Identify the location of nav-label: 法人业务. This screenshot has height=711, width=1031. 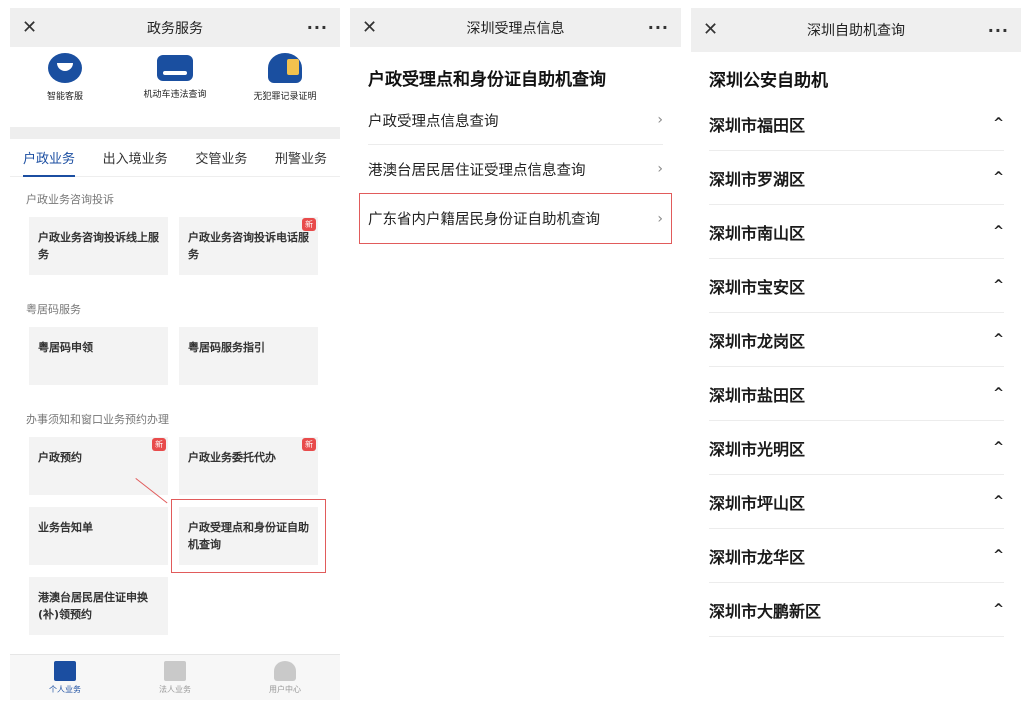
(175, 689).